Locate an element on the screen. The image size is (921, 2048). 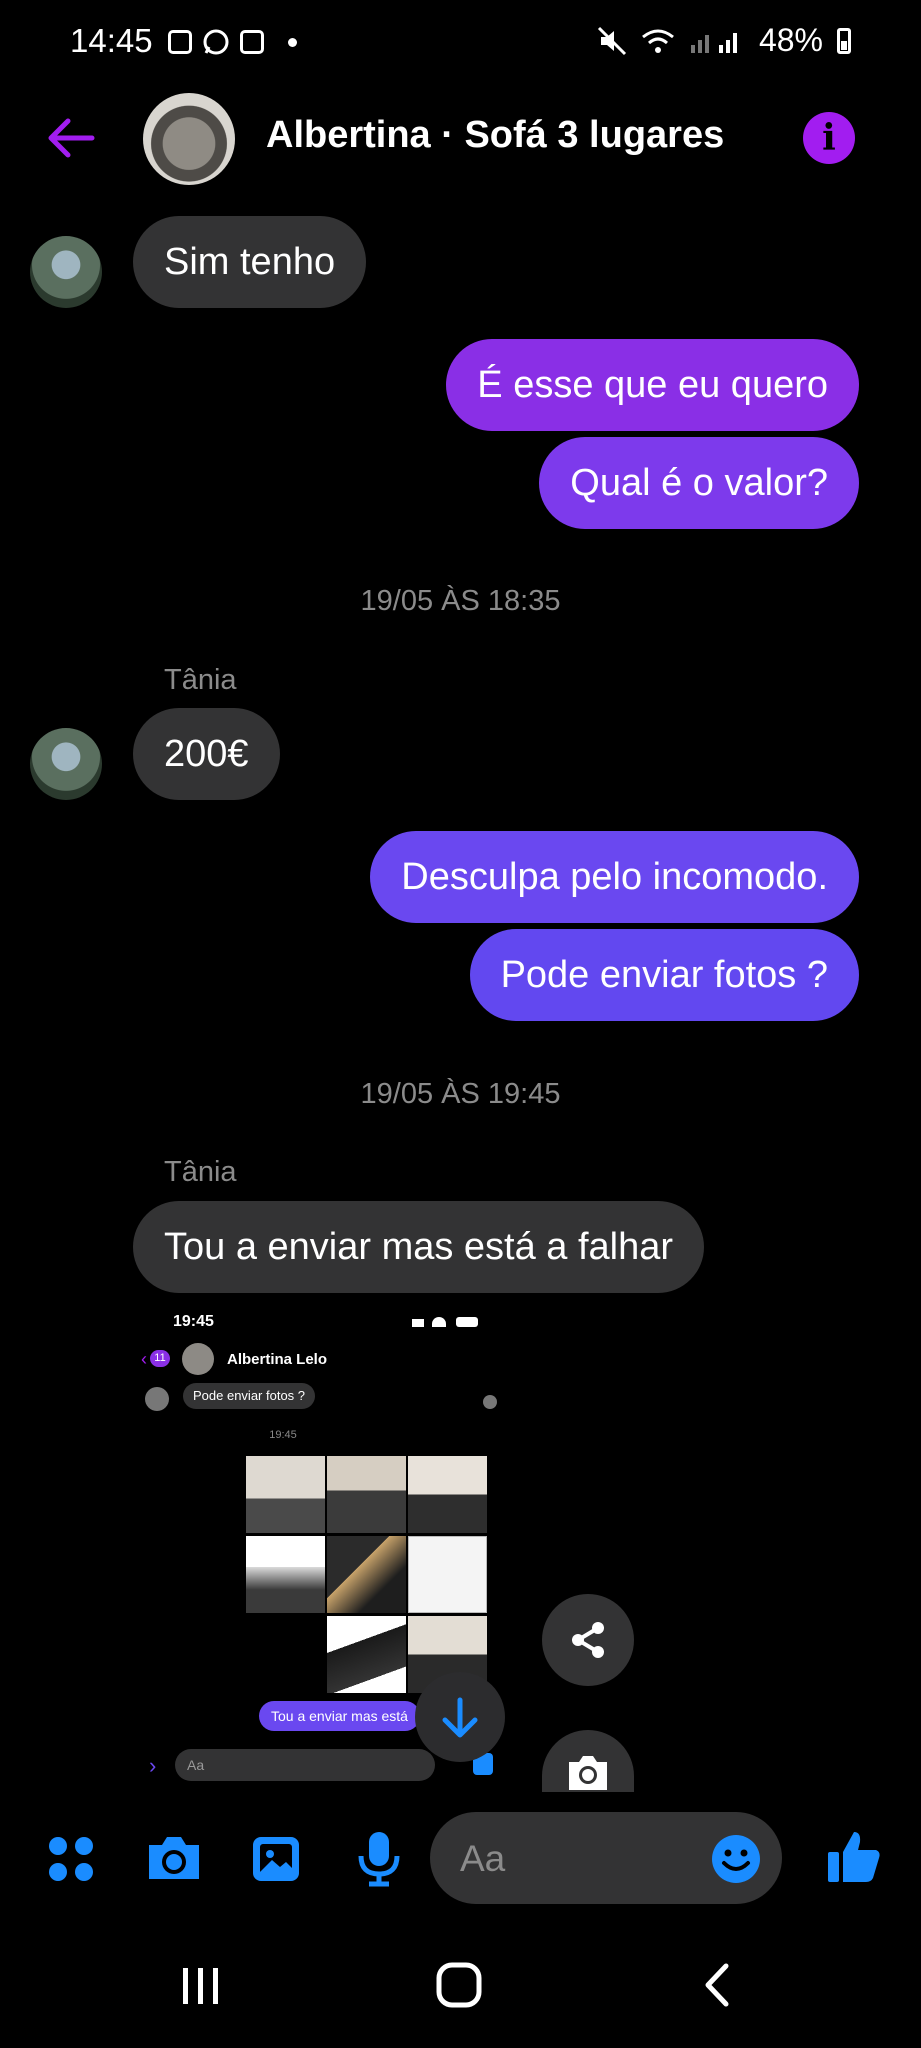
message-input-placeholder: Aa is located at coordinates (483, 1858).